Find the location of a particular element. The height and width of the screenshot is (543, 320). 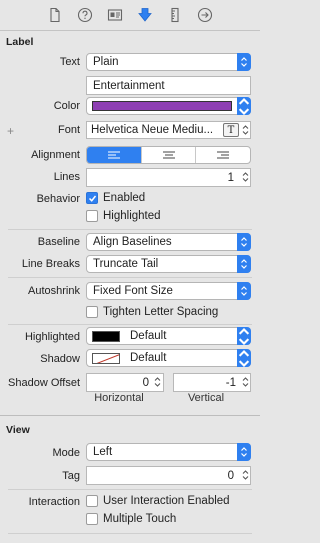

shadow-v-value: -1 is located at coordinates (230, 382).